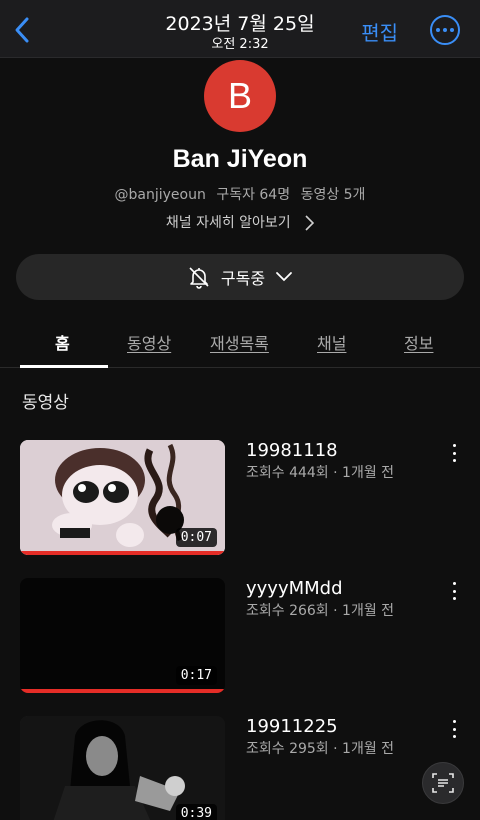  I want to click on header-time: 오전 2:32, so click(240, 44).